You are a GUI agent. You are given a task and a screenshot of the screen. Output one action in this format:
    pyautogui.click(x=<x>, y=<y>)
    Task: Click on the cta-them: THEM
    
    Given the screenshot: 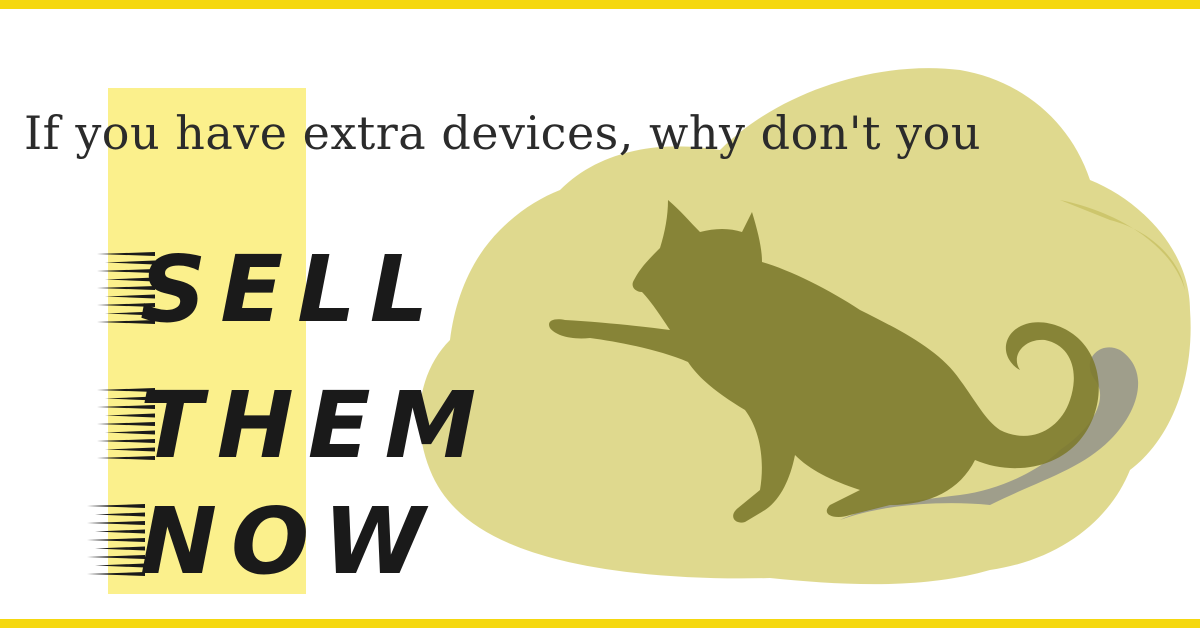 What is the action you would take?
    pyautogui.click(x=315, y=425)
    